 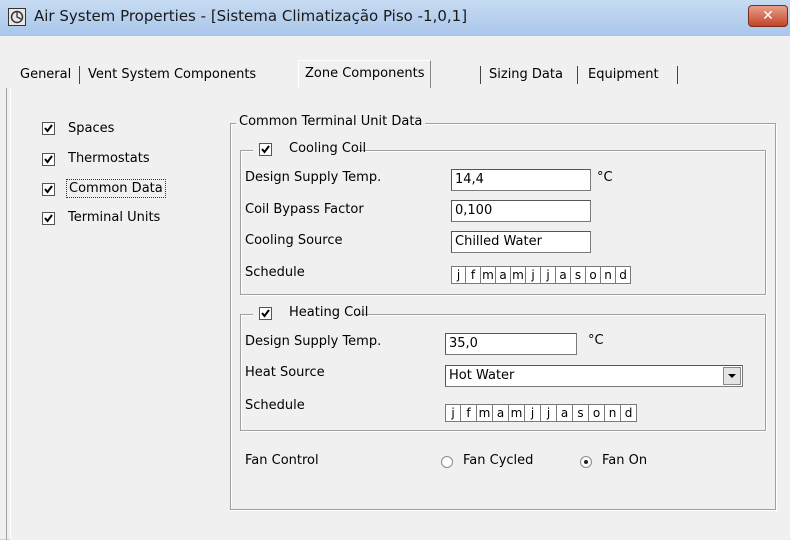 What do you see at coordinates (624, 460) in the screenshot?
I see `fan-on-label: Fan On` at bounding box center [624, 460].